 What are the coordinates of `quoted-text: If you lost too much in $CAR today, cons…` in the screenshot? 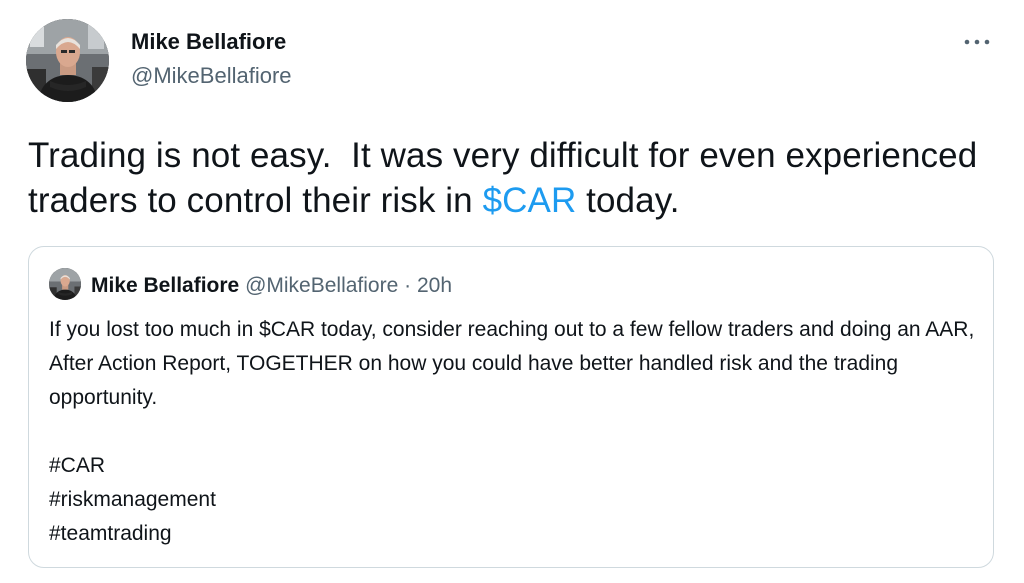 It's located at (512, 363).